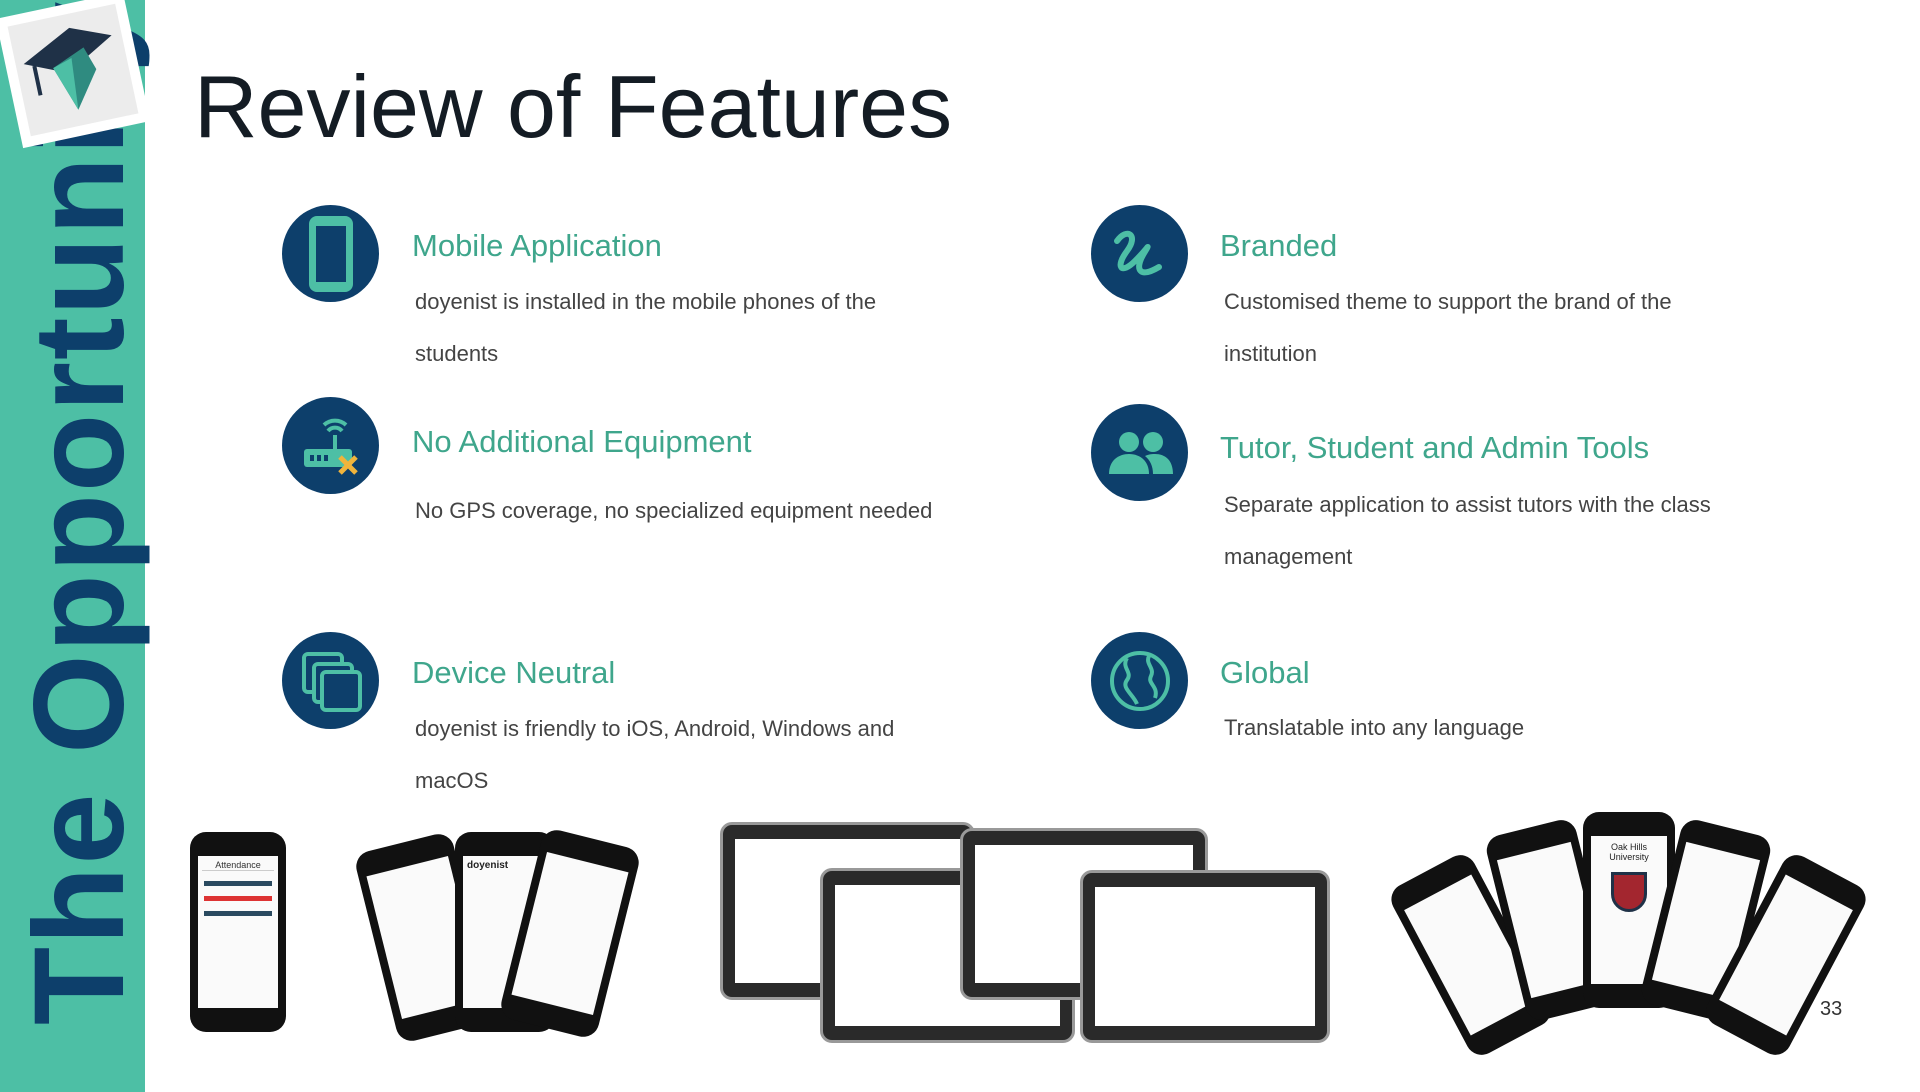 This screenshot has height=1092, width=1920. Describe the element at coordinates (1629, 892) in the screenshot. I see `crest-icon` at that location.